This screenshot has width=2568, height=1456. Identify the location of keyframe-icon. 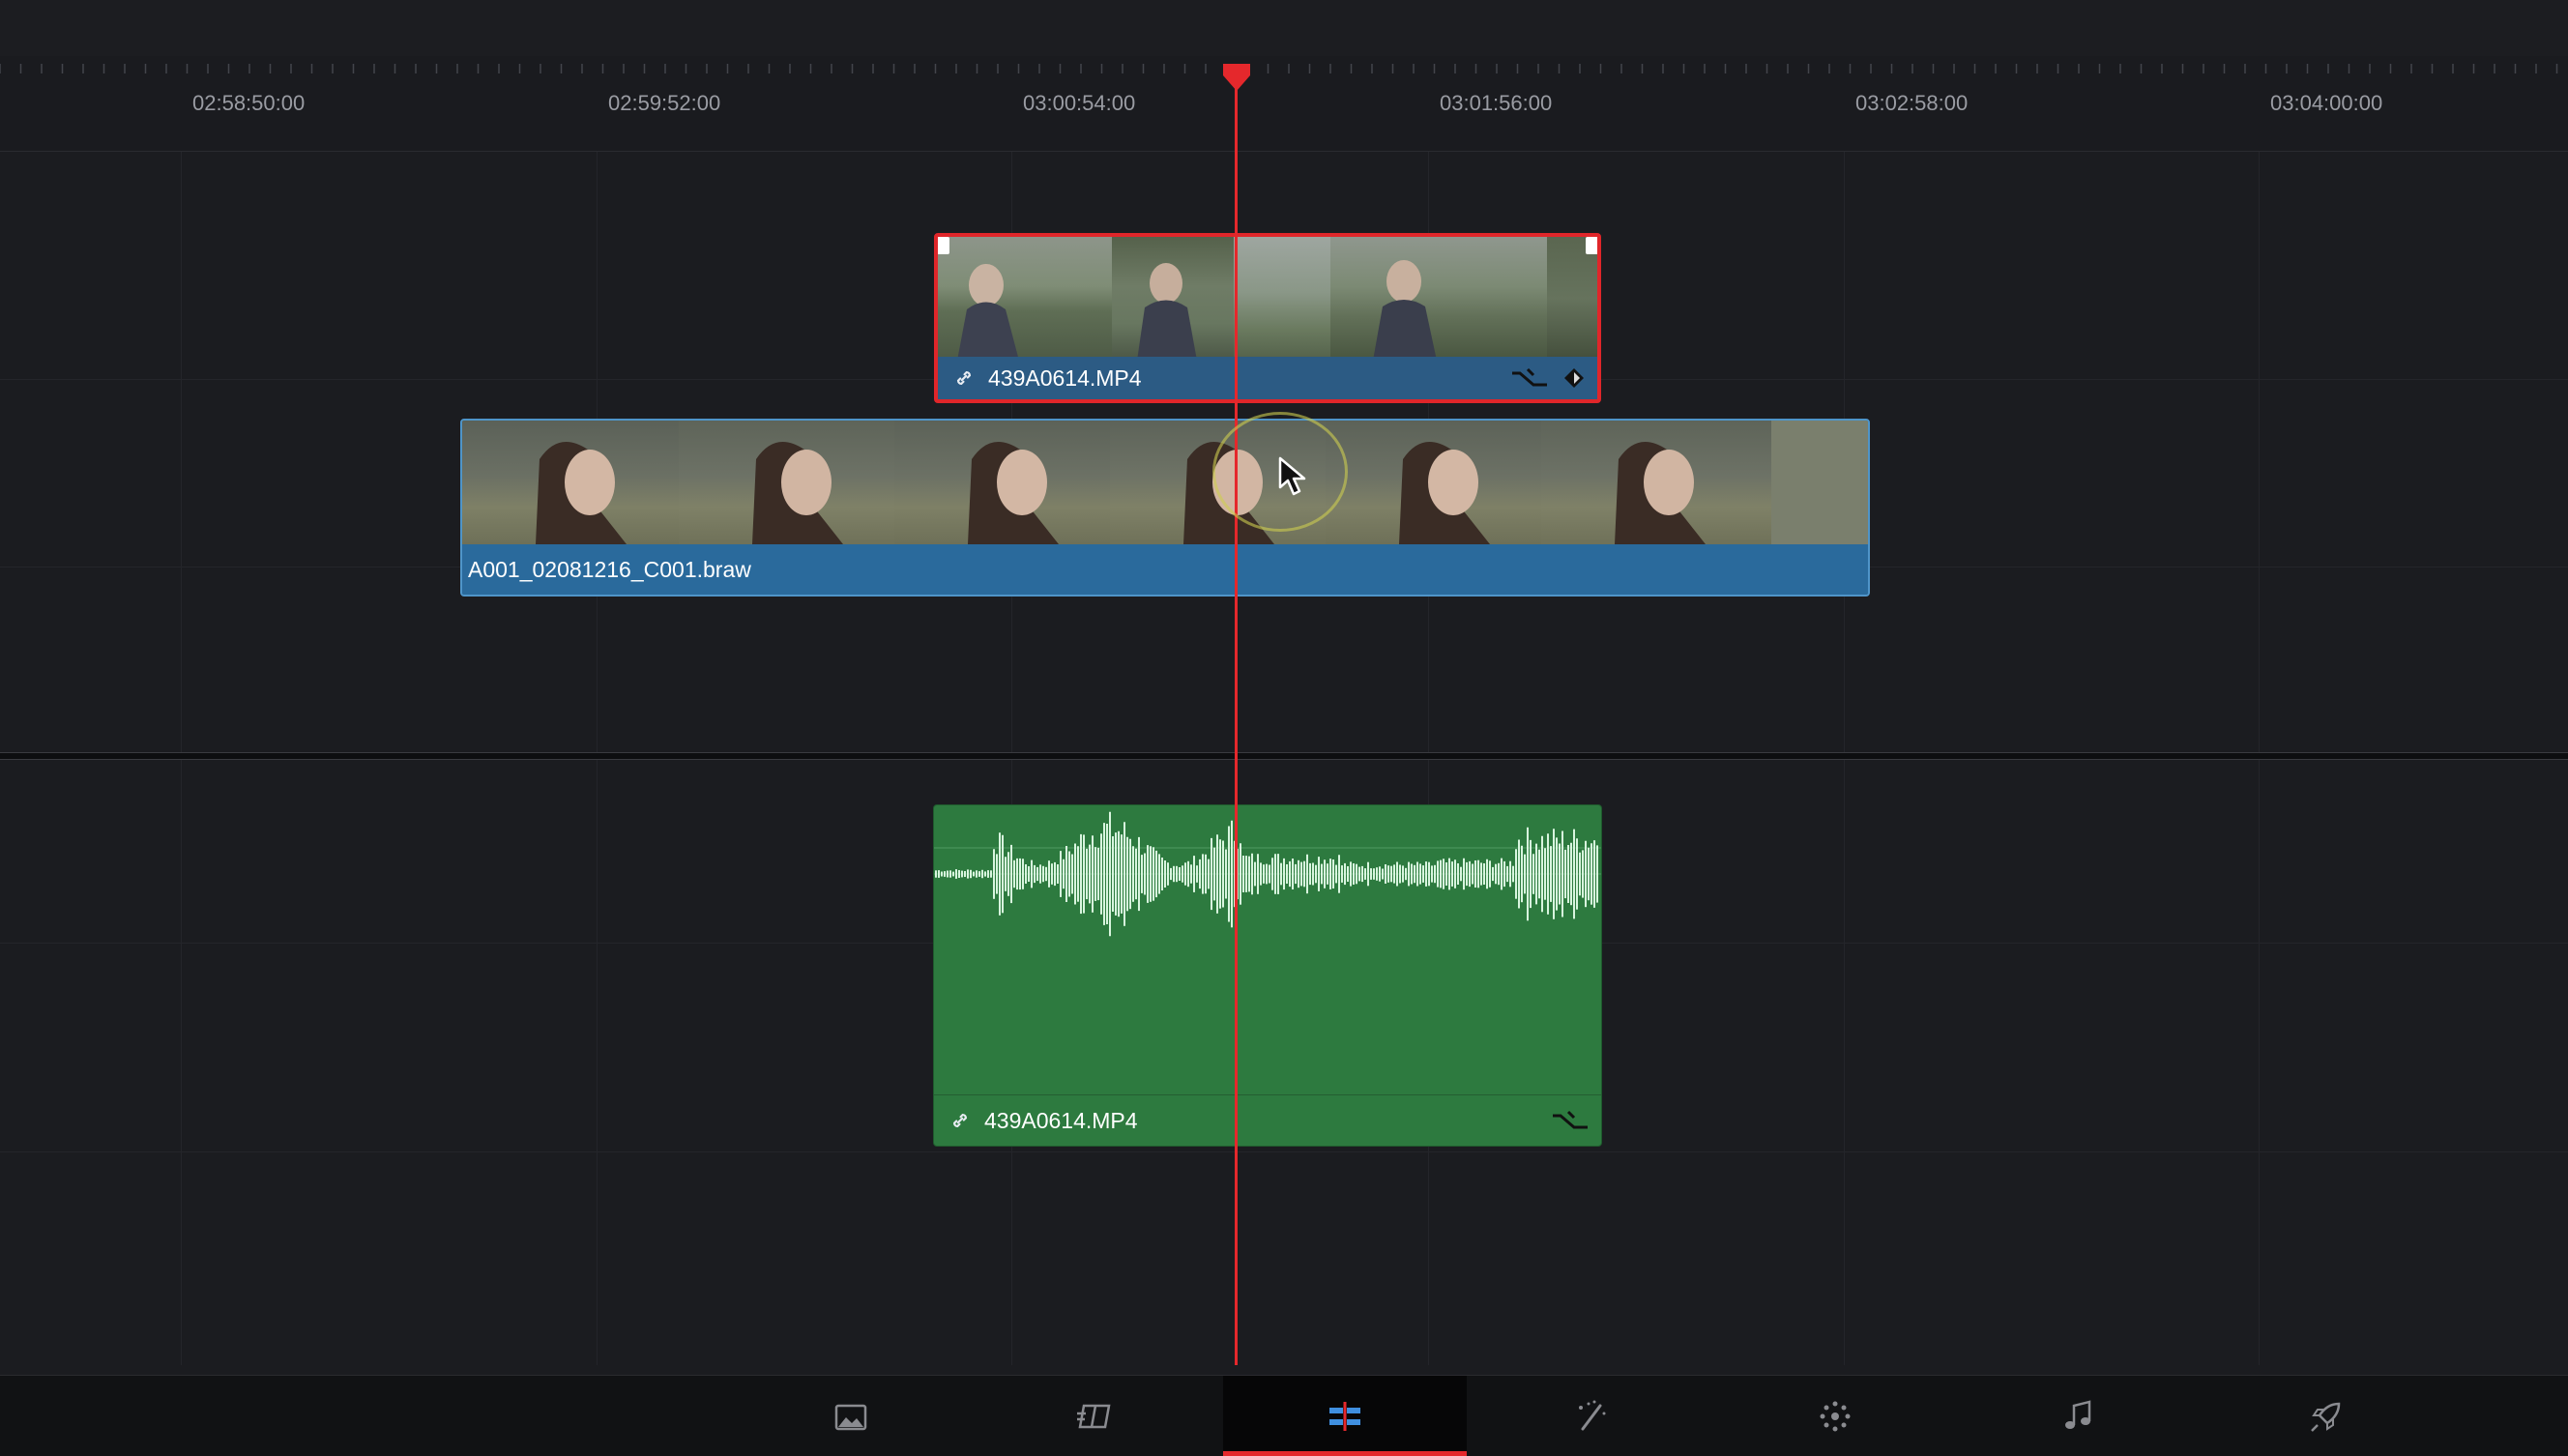
(1574, 378).